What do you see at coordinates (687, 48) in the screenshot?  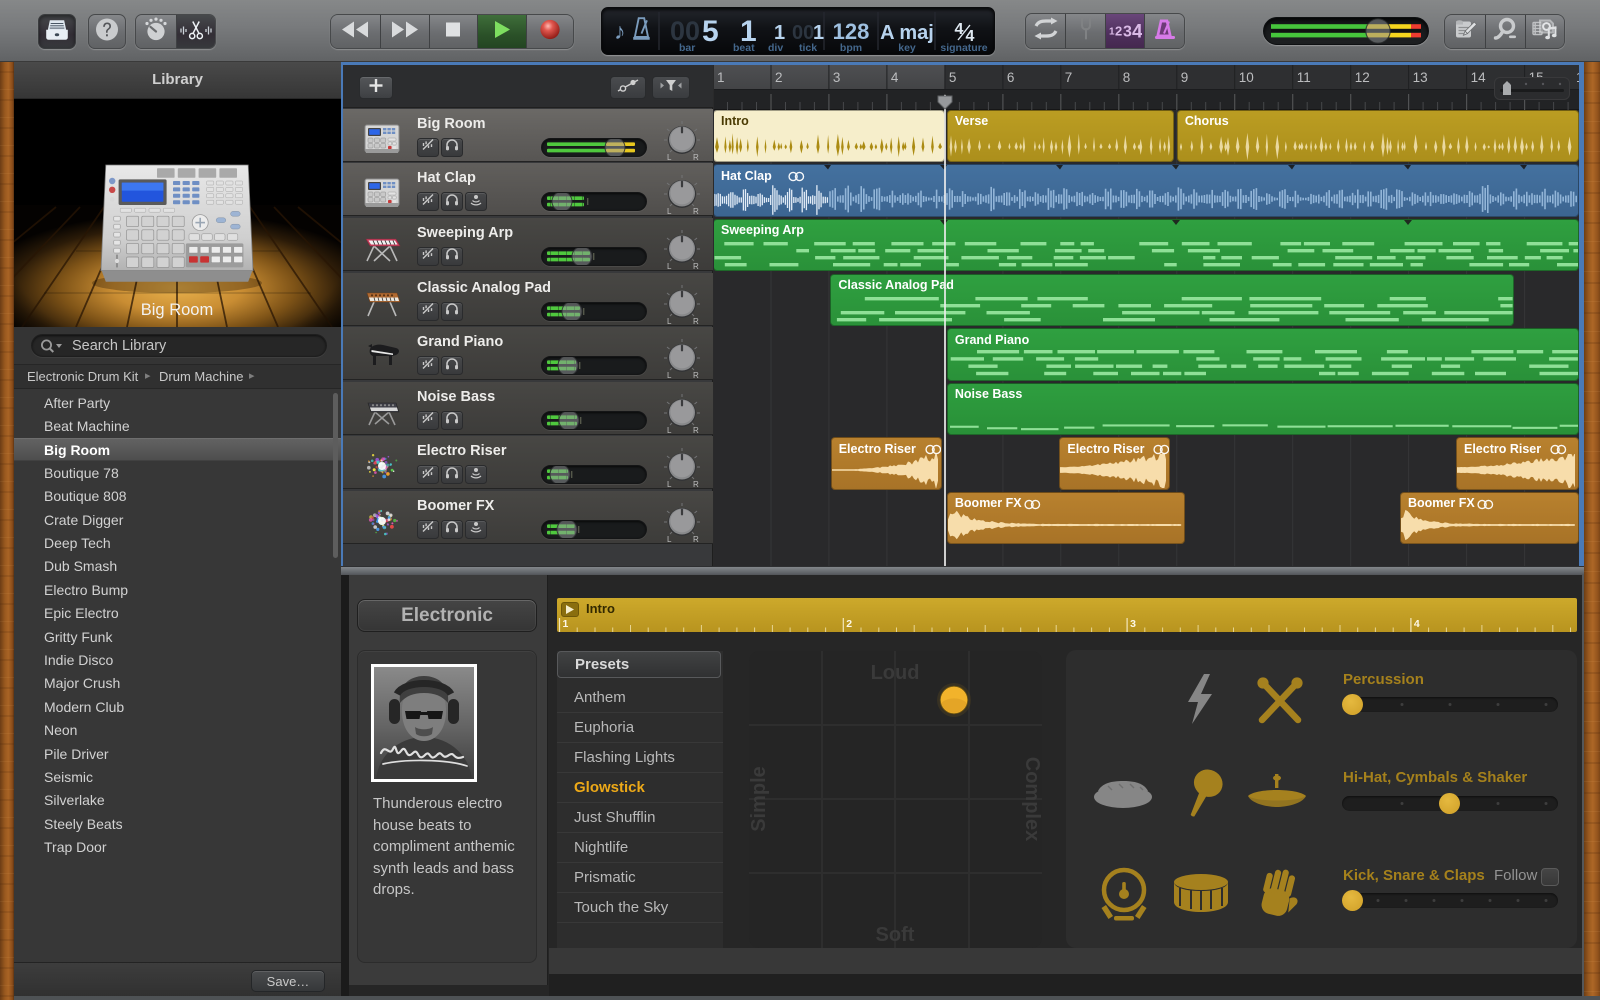 I see `svg-text: bar` at bounding box center [687, 48].